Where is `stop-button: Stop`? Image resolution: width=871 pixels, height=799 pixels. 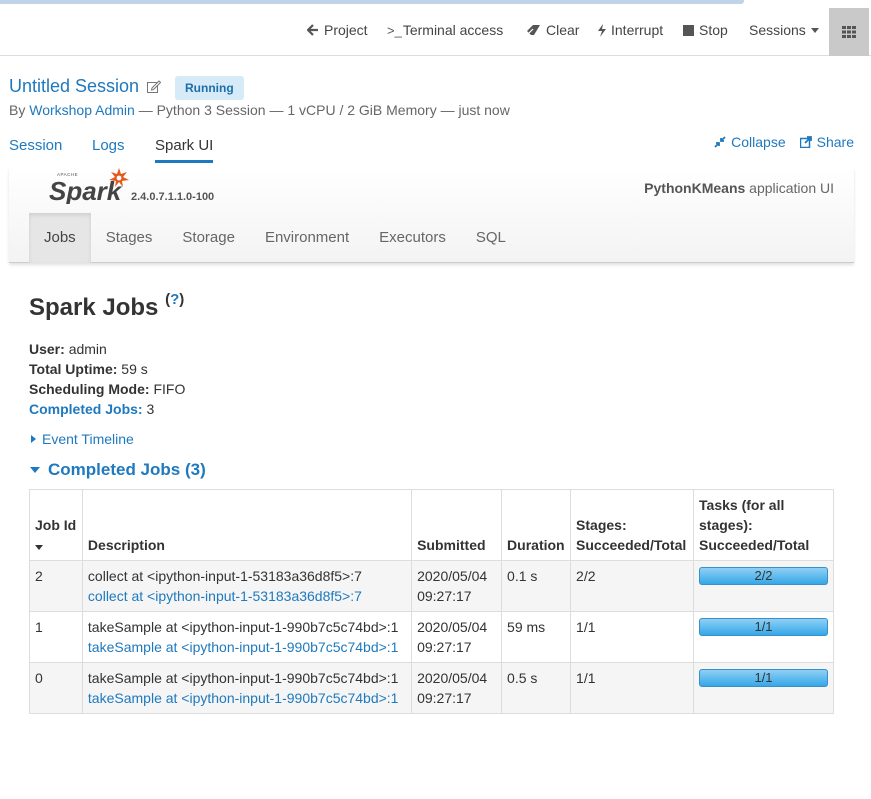
stop-button: Stop is located at coordinates (705, 30).